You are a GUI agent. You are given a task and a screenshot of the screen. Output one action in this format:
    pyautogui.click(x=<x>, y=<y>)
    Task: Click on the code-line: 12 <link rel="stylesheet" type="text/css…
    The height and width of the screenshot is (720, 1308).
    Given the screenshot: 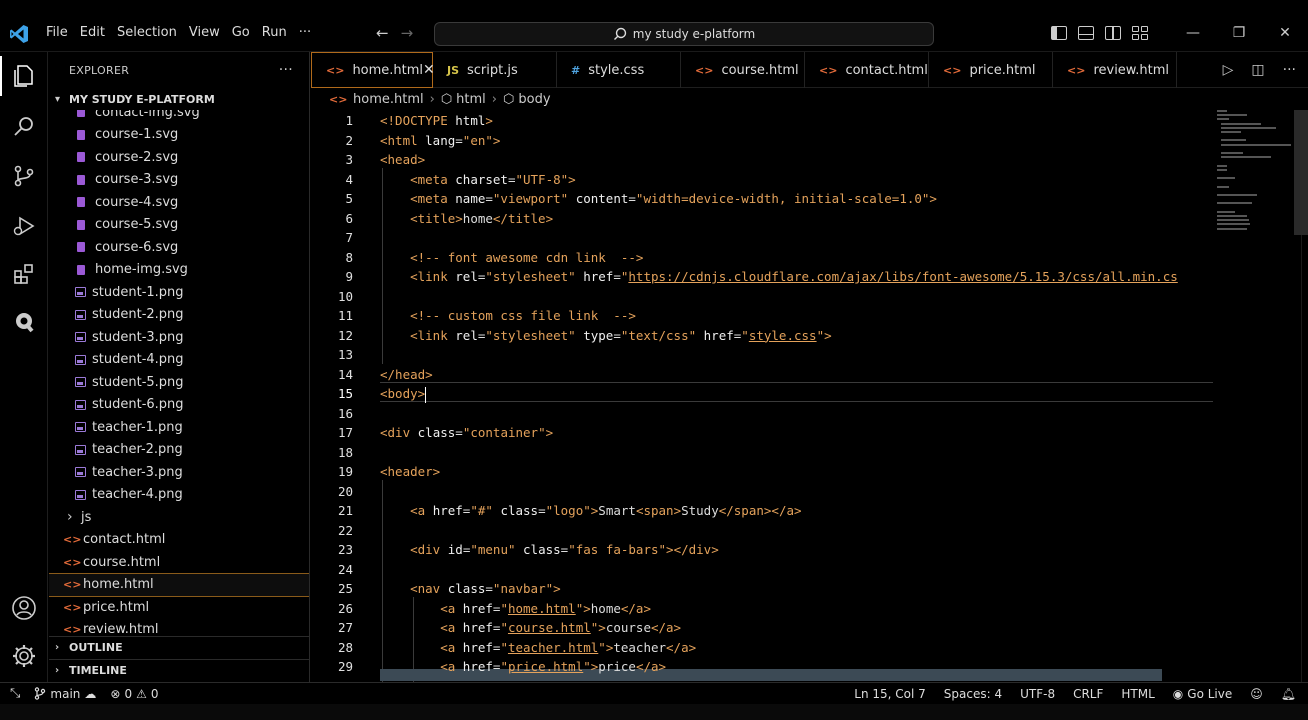 What is the action you would take?
    pyautogui.click(x=761, y=336)
    